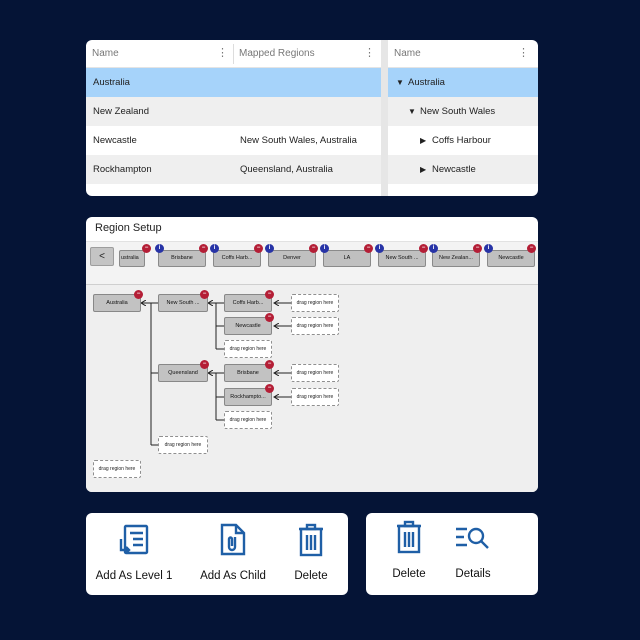  What do you see at coordinates (134, 576) in the screenshot?
I see `button-label: Add As Level 1` at bounding box center [134, 576].